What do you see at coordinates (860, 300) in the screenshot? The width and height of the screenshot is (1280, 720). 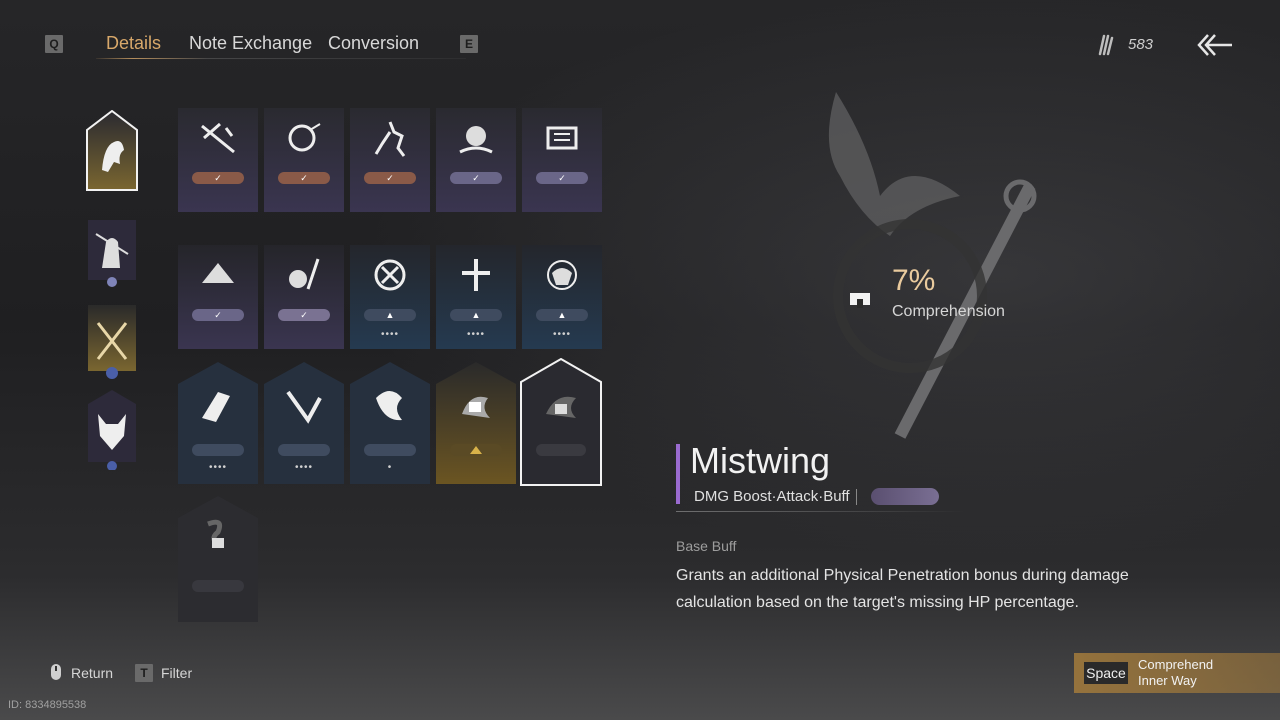 I see `comprehension-icon` at bounding box center [860, 300].